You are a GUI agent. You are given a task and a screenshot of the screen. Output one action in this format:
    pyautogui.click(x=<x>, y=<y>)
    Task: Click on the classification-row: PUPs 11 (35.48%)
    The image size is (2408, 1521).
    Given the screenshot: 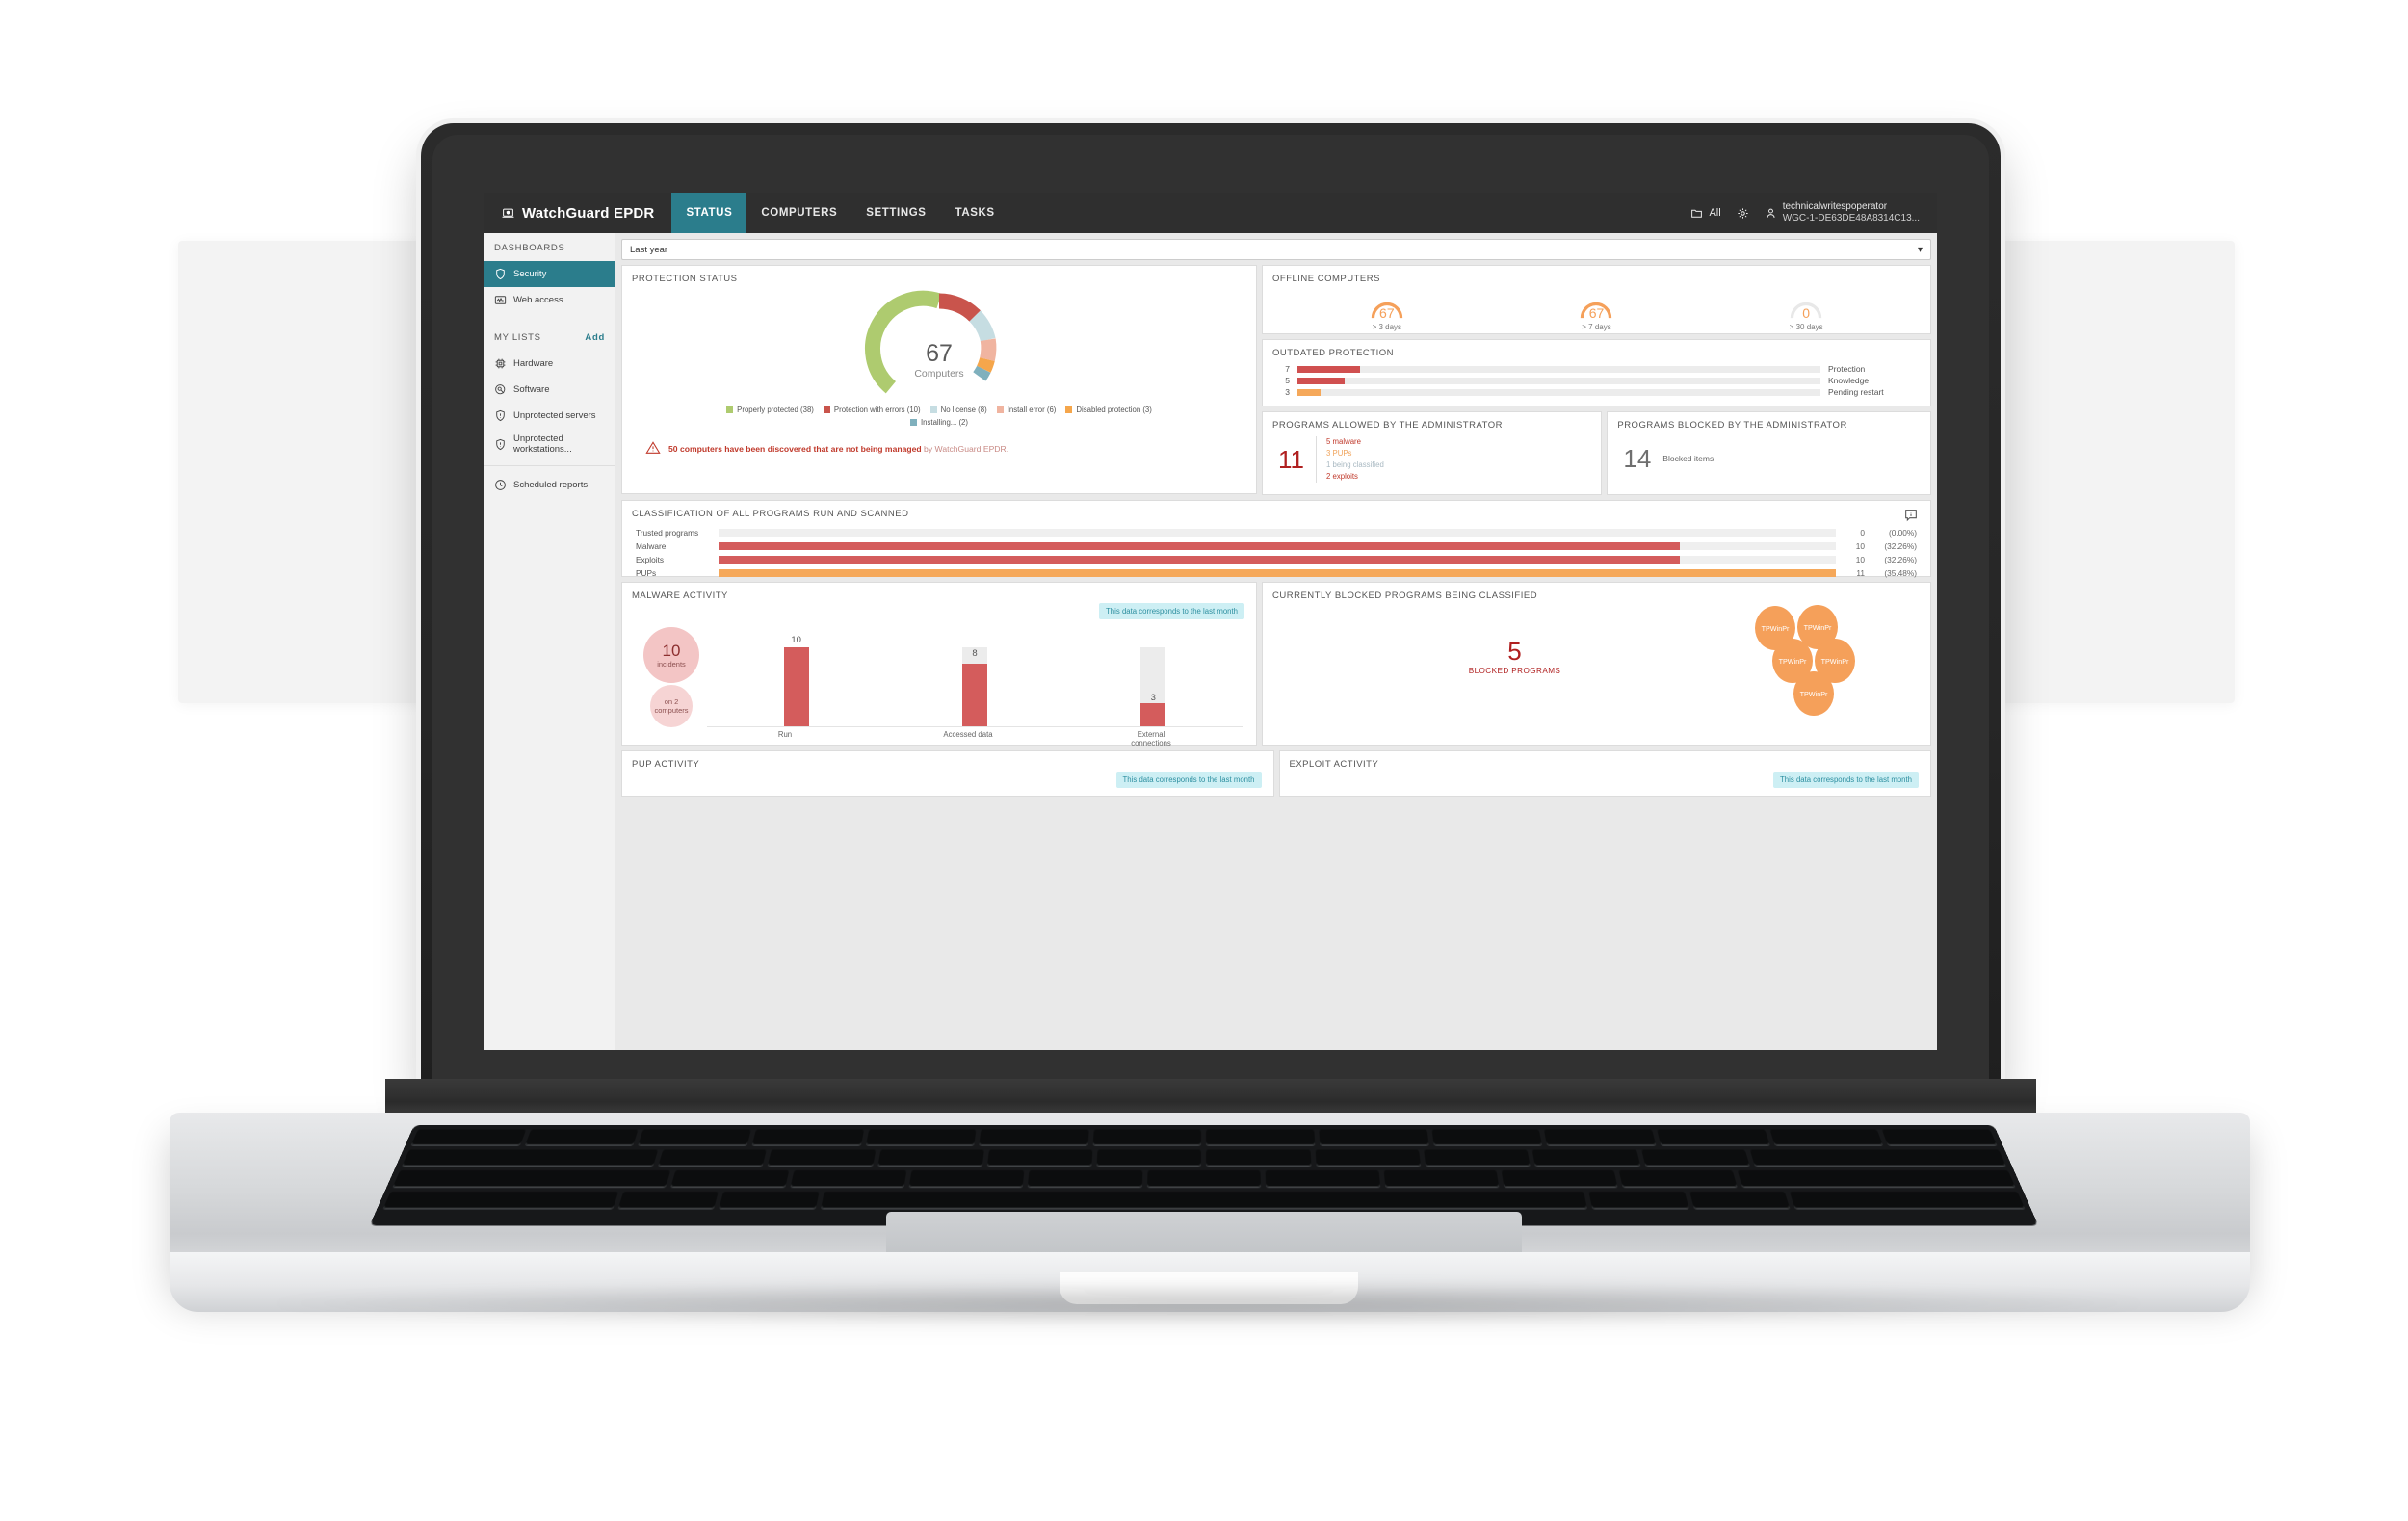 What is the action you would take?
    pyautogui.click(x=1276, y=573)
    